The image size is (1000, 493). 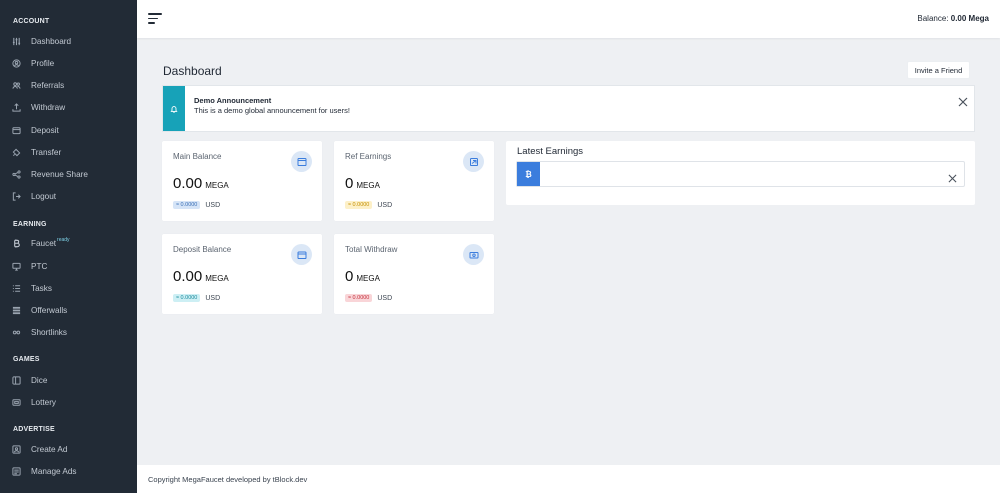 I want to click on sidebar-item-label: Dice, so click(x=39, y=380).